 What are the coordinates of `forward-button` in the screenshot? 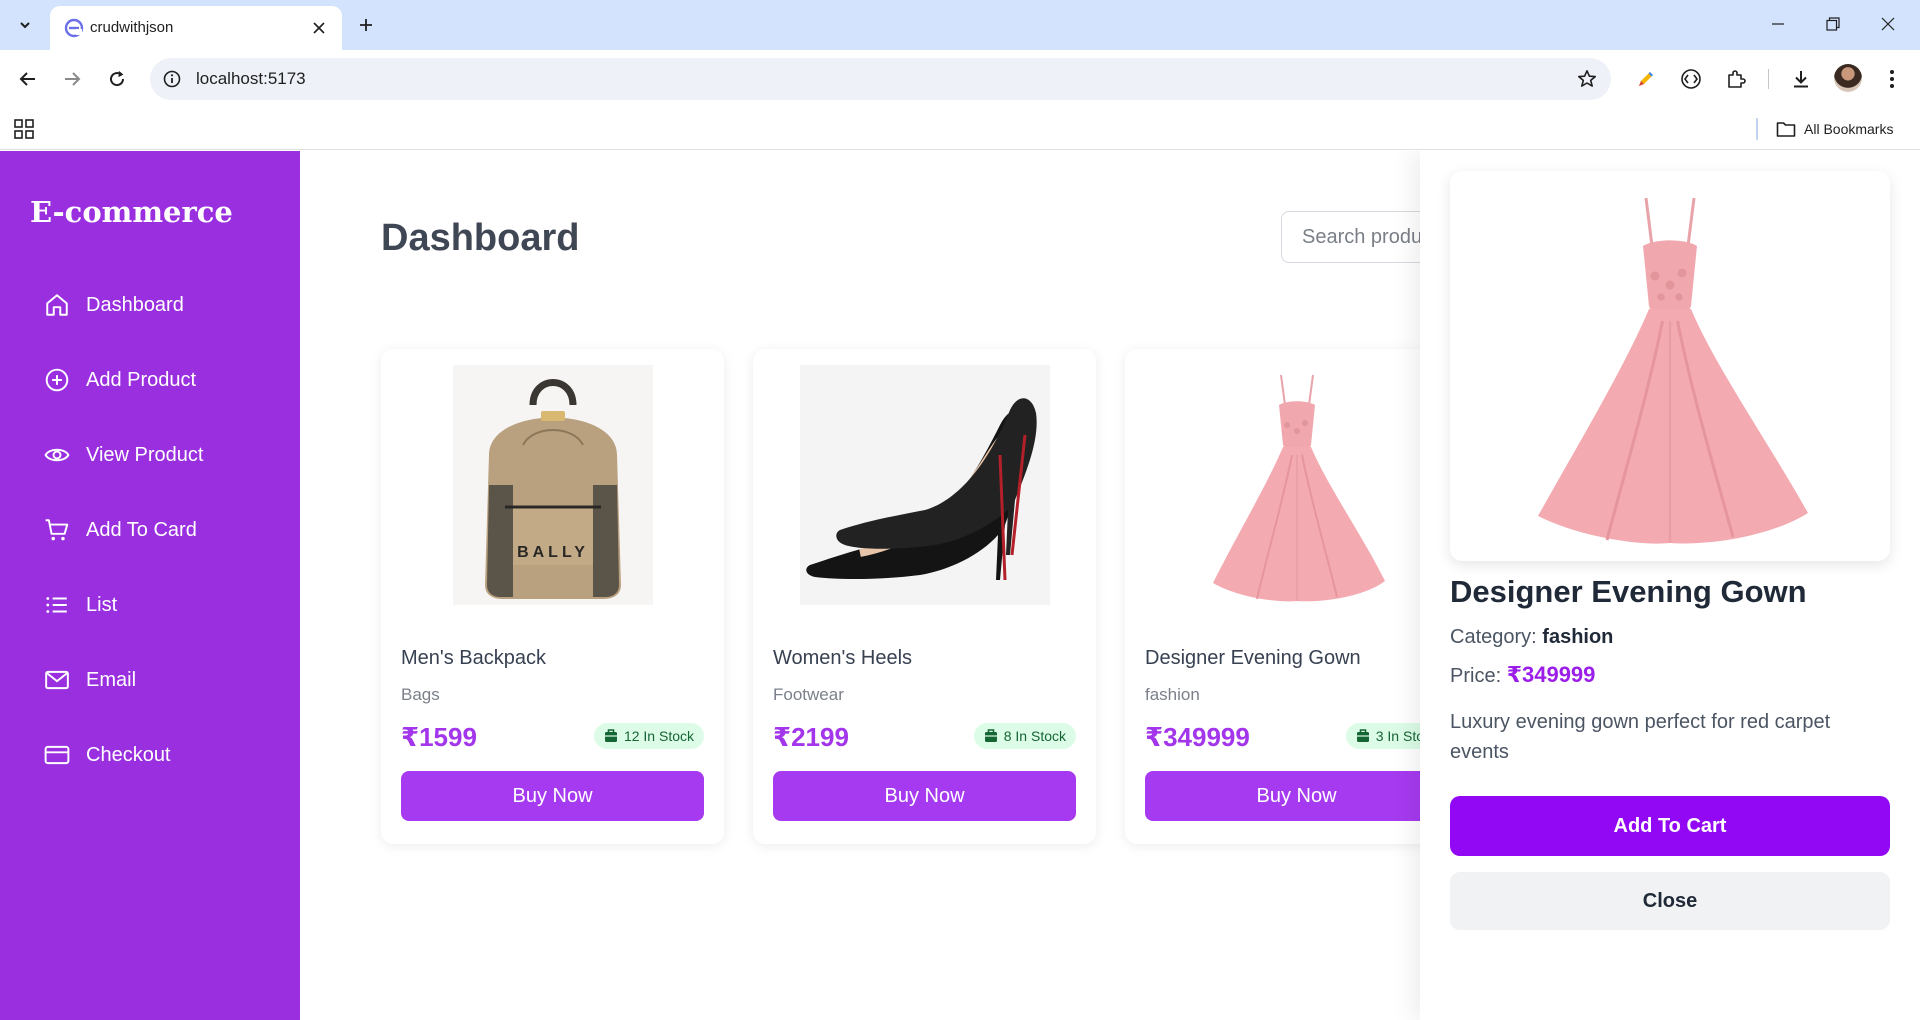 It's located at (72, 79).